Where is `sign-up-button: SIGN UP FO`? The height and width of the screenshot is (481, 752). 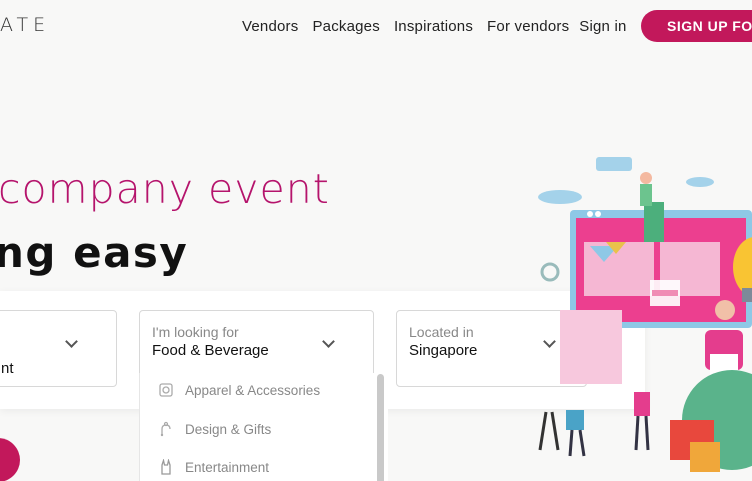 sign-up-button: SIGN UP FO is located at coordinates (696, 26).